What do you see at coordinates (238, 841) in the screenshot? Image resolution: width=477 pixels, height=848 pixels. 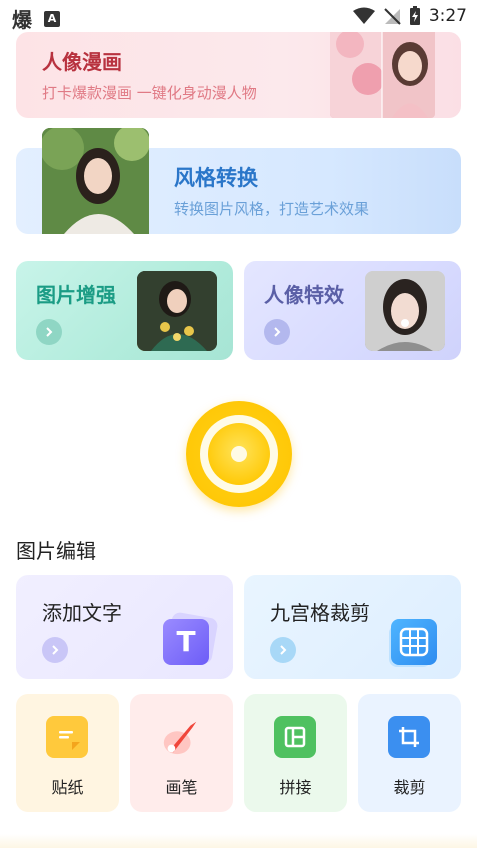 I see `bottom-edge` at bounding box center [238, 841].